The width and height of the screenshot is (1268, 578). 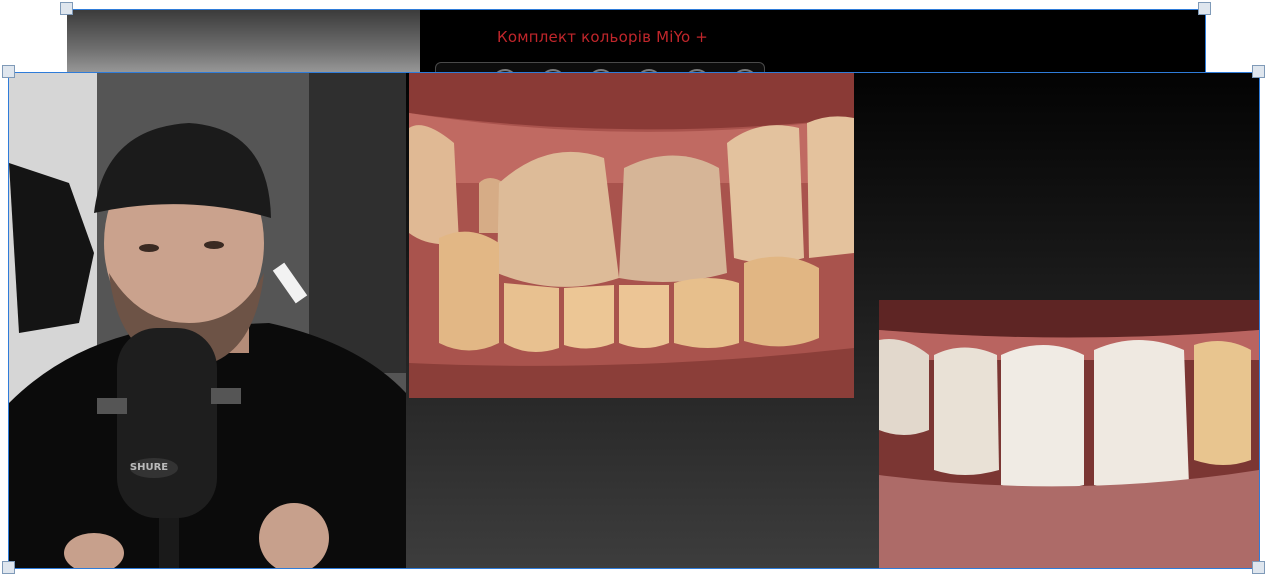 What do you see at coordinates (8, 71) in the screenshot?
I see `resize-handle-front-top-left` at bounding box center [8, 71].